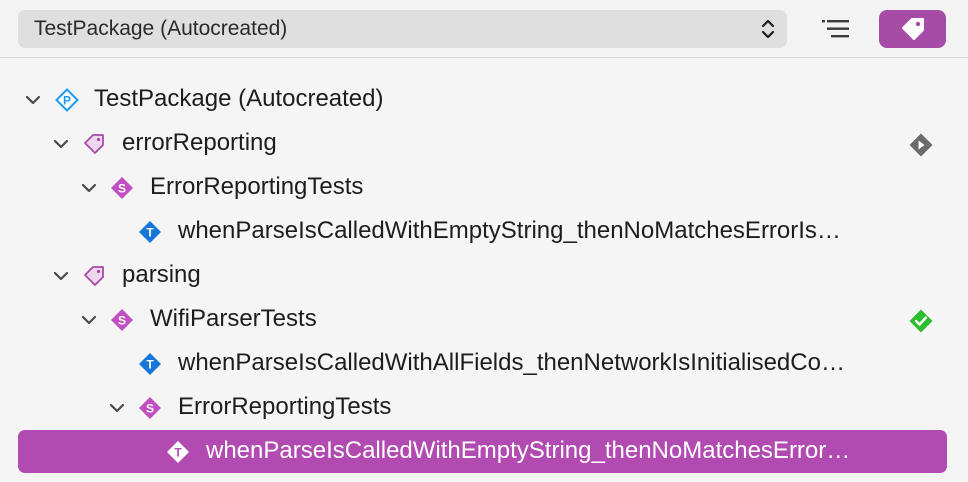 The image size is (968, 482). What do you see at coordinates (161, 274) in the screenshot?
I see `tree-row-label: parsing` at bounding box center [161, 274].